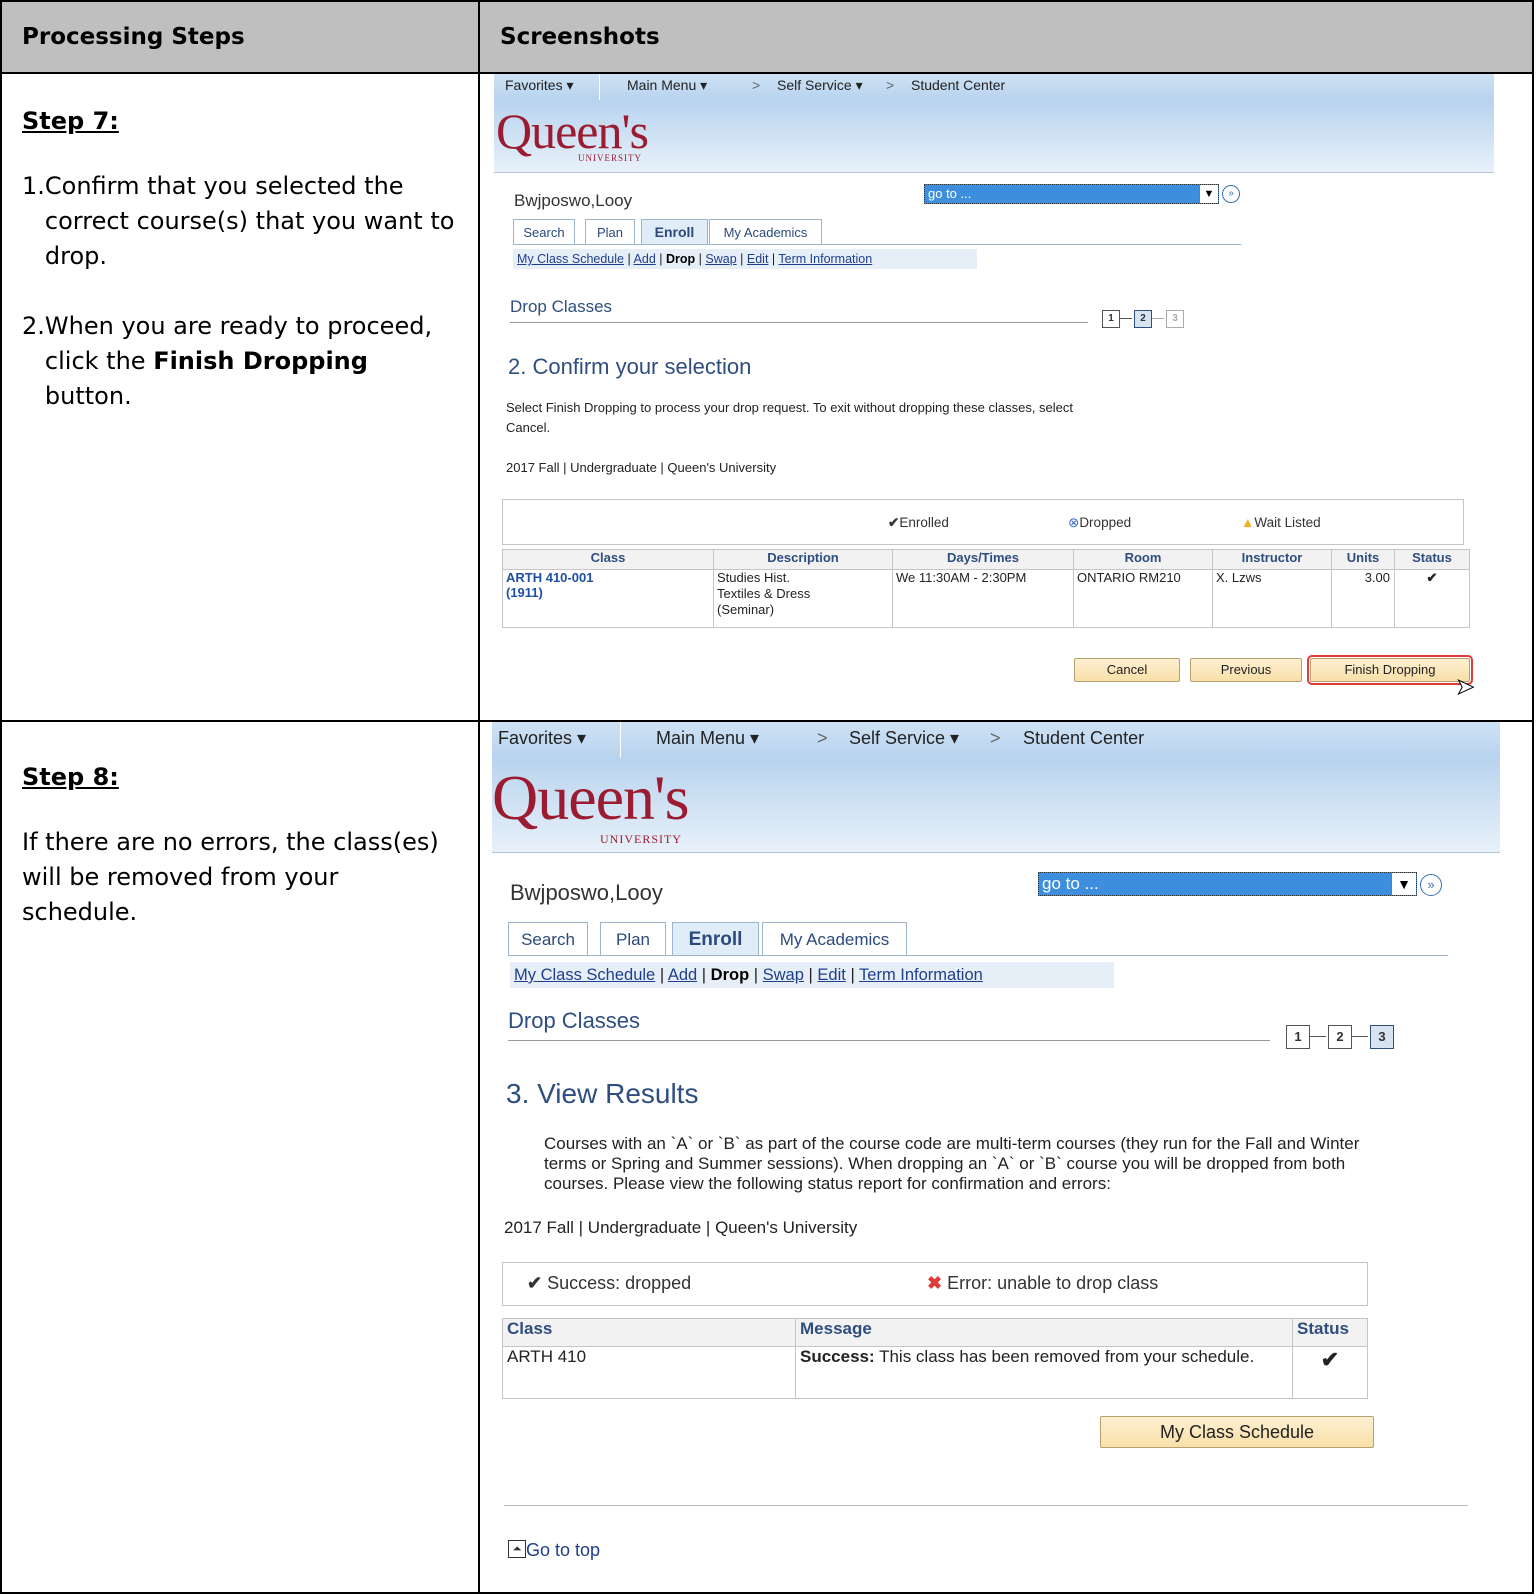 Image resolution: width=1536 pixels, height=1596 pixels. What do you see at coordinates (1143, 598) in the screenshot?
I see `room: ONTARIO RM210` at bounding box center [1143, 598].